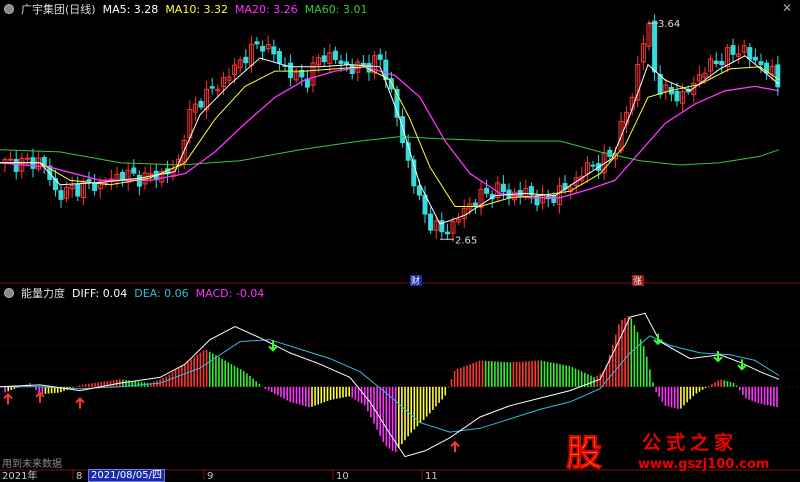 This screenshot has height=482, width=800. What do you see at coordinates (466, 240) in the screenshot?
I see `low-price-label: 2.65` at bounding box center [466, 240].